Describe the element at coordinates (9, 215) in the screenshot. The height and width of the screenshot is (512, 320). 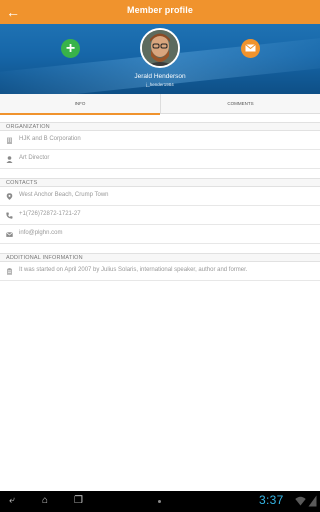
I see `phone-icon` at that location.